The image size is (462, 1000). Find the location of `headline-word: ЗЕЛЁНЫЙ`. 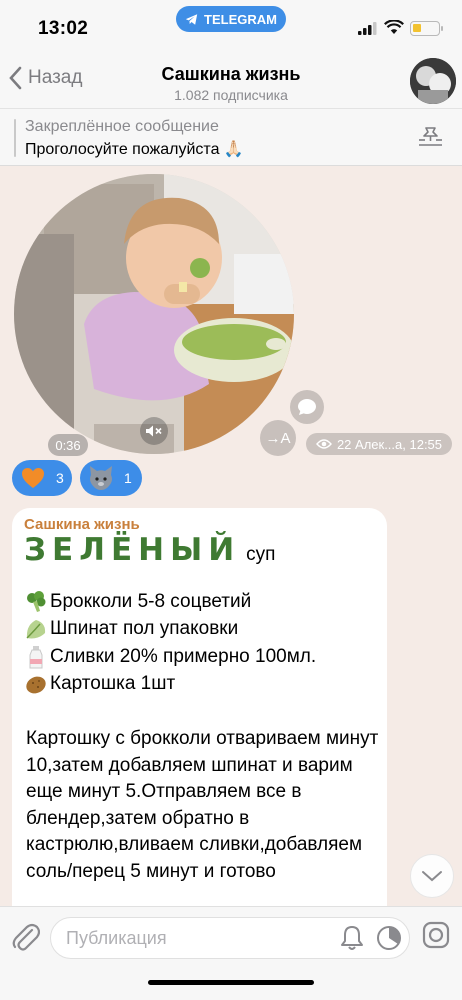

headline-word: ЗЕЛЁНЫЙ is located at coordinates (132, 550).